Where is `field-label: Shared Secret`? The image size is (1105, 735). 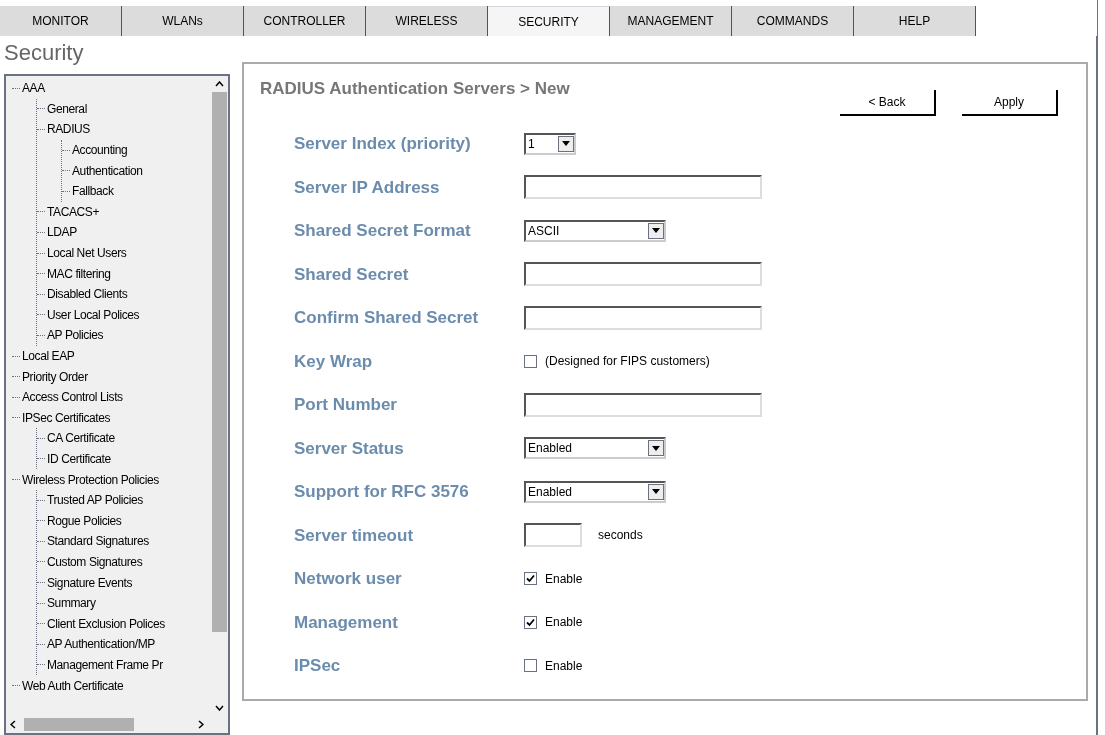 field-label: Shared Secret is located at coordinates (351, 274).